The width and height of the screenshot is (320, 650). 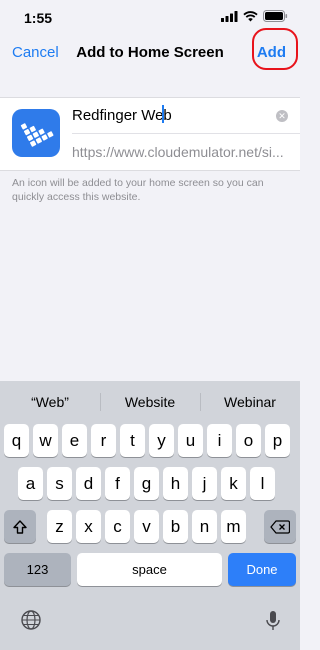 I want to click on shift-key, so click(x=20, y=526).